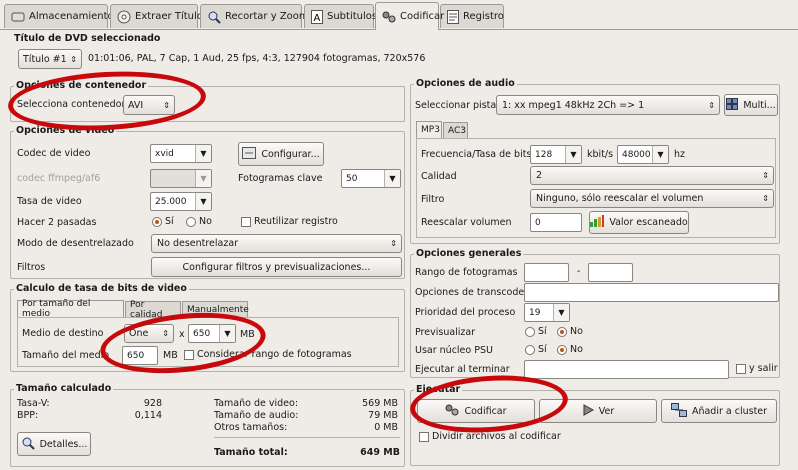 The height and width of the screenshot is (470, 798). I want to click on preview-label: Previsualizar, so click(445, 332).